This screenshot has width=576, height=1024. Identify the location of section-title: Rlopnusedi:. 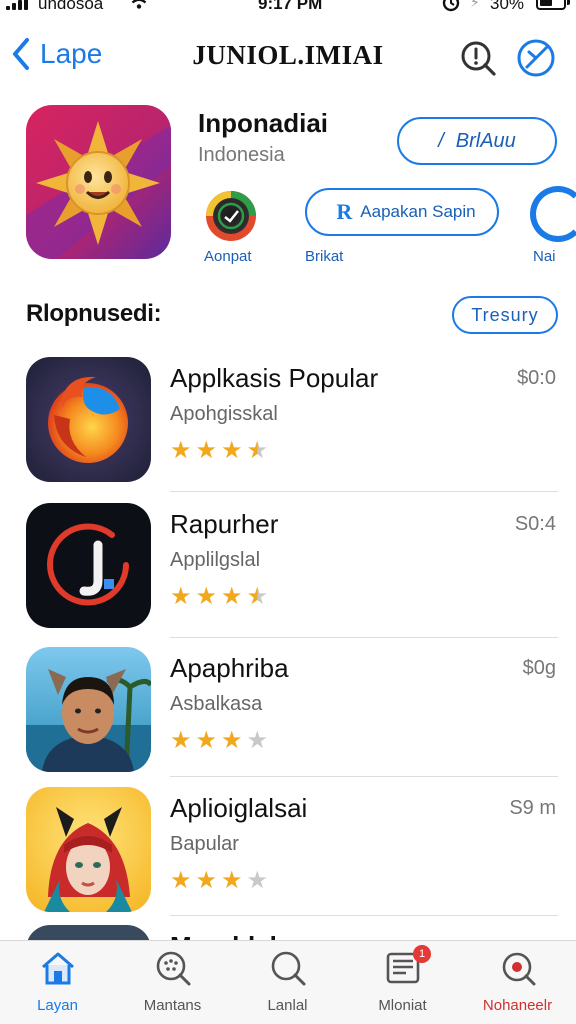
(94, 313).